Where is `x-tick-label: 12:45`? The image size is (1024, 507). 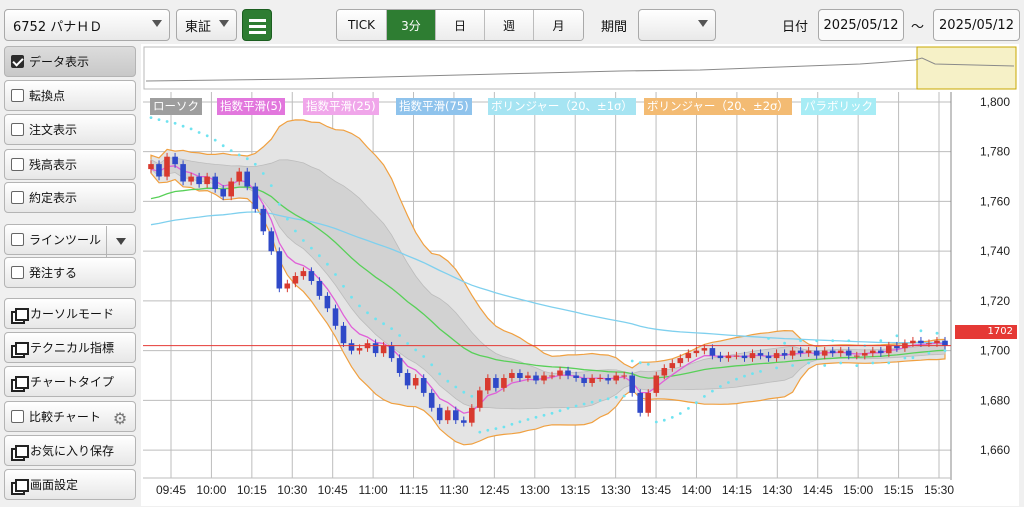 x-tick-label: 12:45 is located at coordinates (494, 490).